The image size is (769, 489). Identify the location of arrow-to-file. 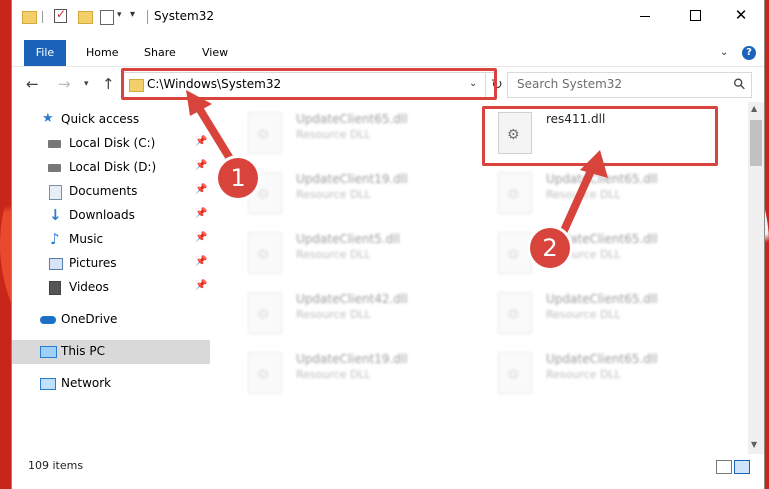
(583, 193).